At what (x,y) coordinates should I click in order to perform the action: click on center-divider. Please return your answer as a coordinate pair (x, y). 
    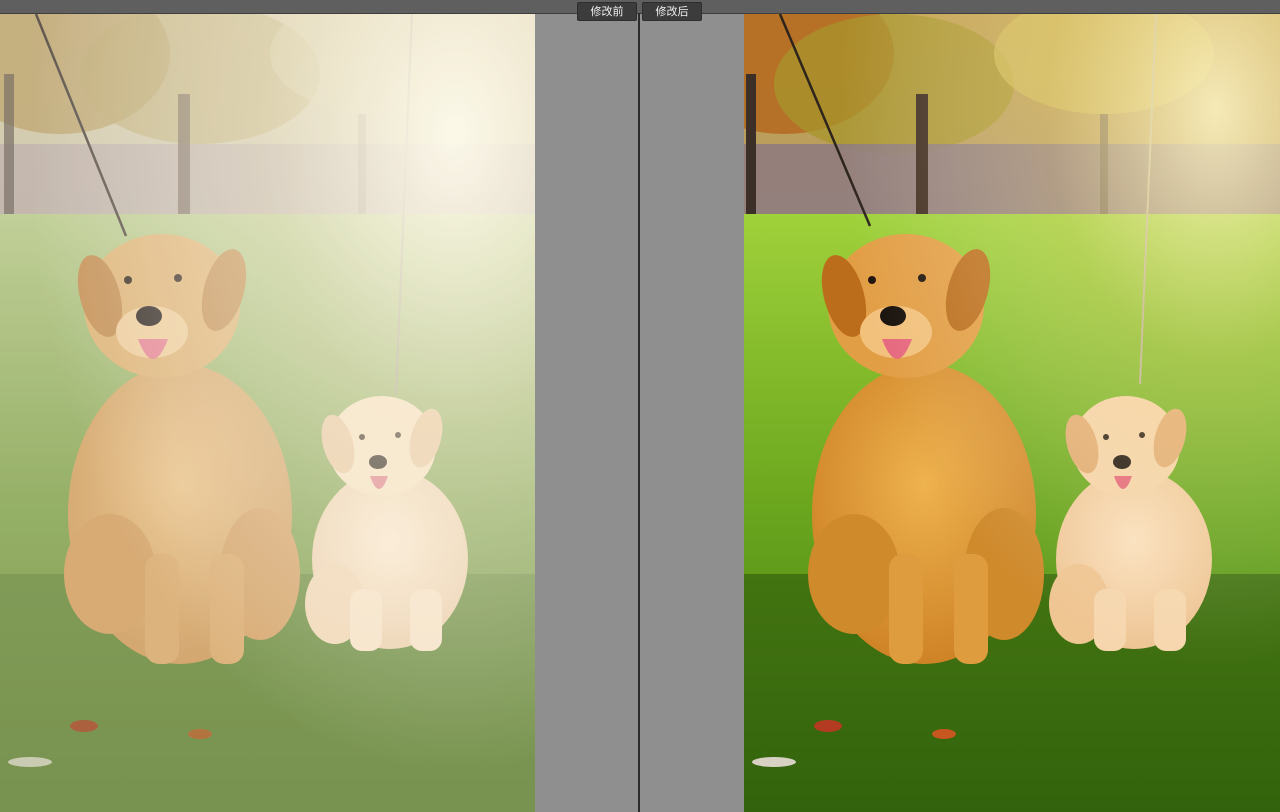
    Looking at the image, I should click on (639, 412).